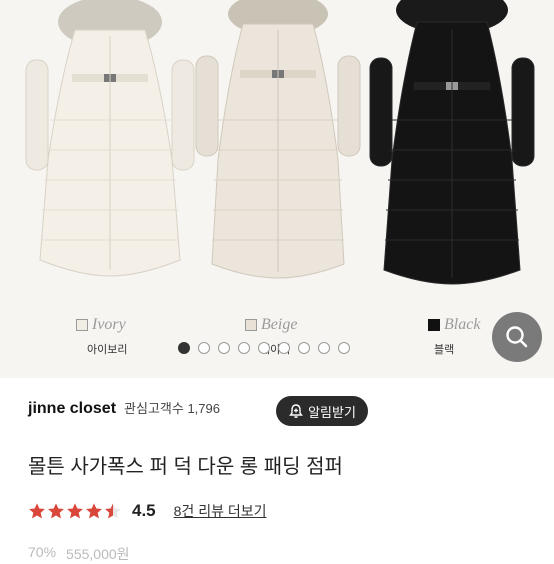  What do you see at coordinates (109, 324) in the screenshot?
I see `swatch-label-en: Ivory` at bounding box center [109, 324].